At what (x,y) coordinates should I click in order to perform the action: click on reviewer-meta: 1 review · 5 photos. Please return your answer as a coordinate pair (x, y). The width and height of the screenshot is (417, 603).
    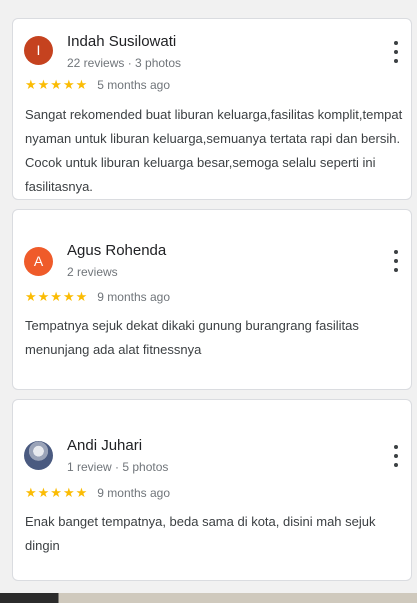
    Looking at the image, I should click on (118, 467).